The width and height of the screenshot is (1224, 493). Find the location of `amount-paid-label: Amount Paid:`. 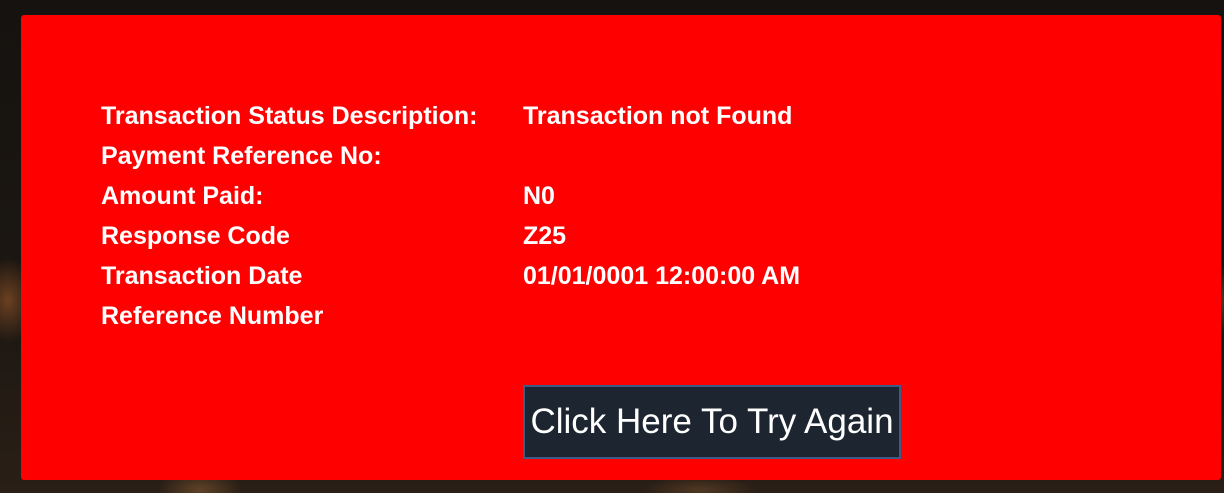

amount-paid-label: Amount Paid: is located at coordinates (182, 196).